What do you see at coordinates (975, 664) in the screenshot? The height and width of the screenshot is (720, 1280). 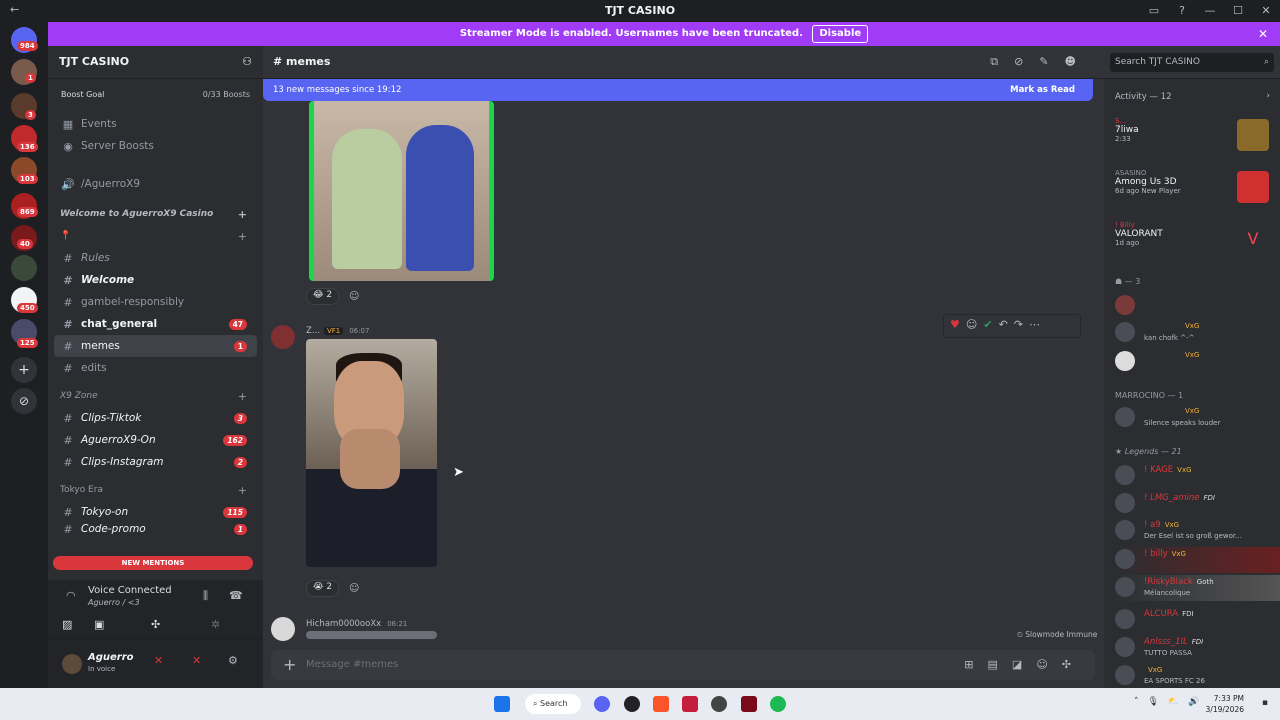 I see `gift-icon: ⊞` at bounding box center [975, 664].